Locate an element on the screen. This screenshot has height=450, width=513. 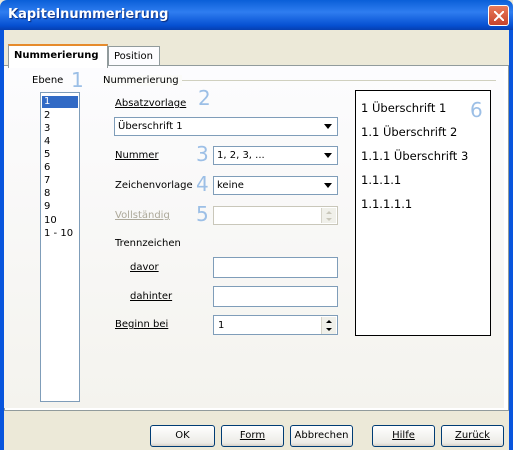
vollstaendig-label: Vollständig is located at coordinates (142, 215).